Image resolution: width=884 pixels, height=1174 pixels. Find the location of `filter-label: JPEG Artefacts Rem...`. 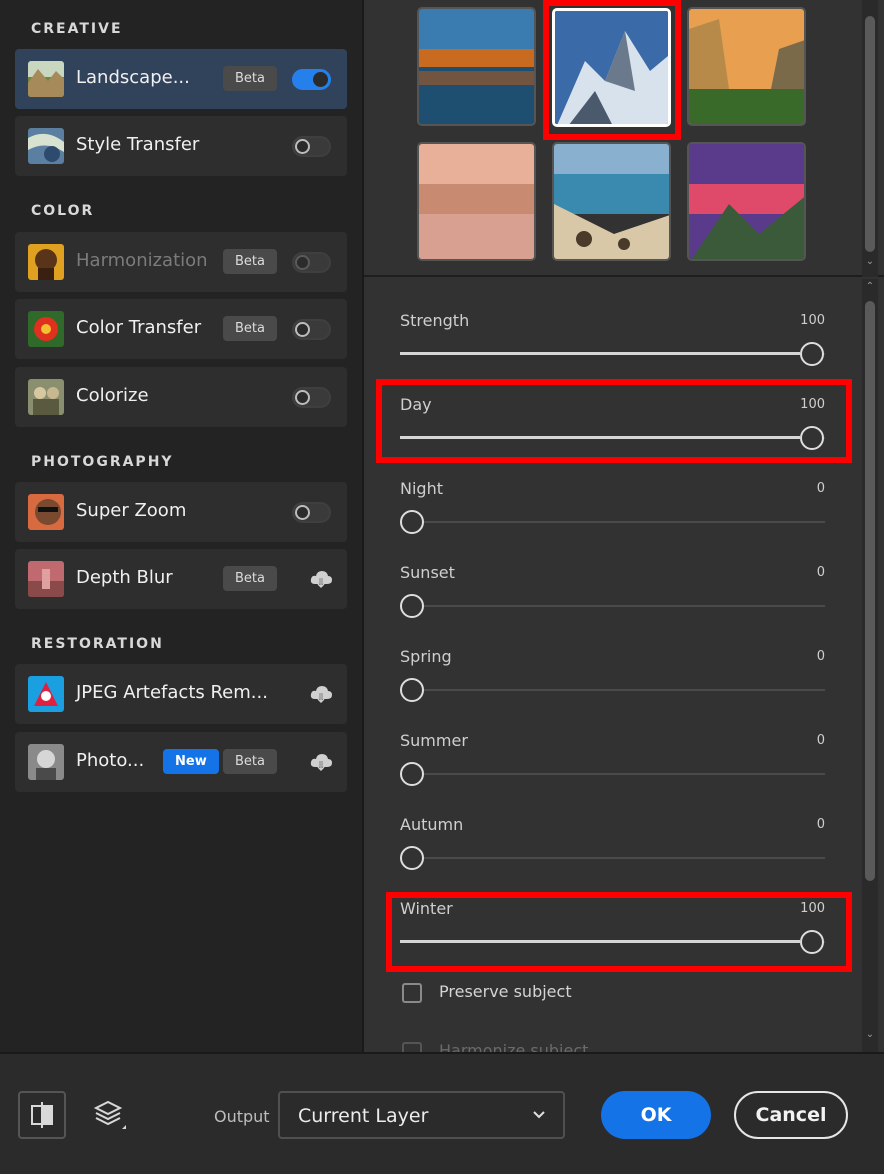

filter-label: JPEG Artefacts Rem... is located at coordinates (172, 692).